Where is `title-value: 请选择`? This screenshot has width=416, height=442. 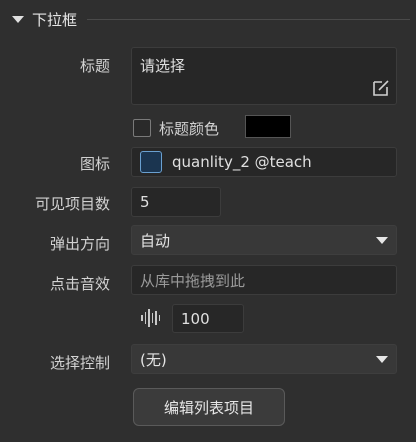
title-value: 请选择 is located at coordinates (163, 66).